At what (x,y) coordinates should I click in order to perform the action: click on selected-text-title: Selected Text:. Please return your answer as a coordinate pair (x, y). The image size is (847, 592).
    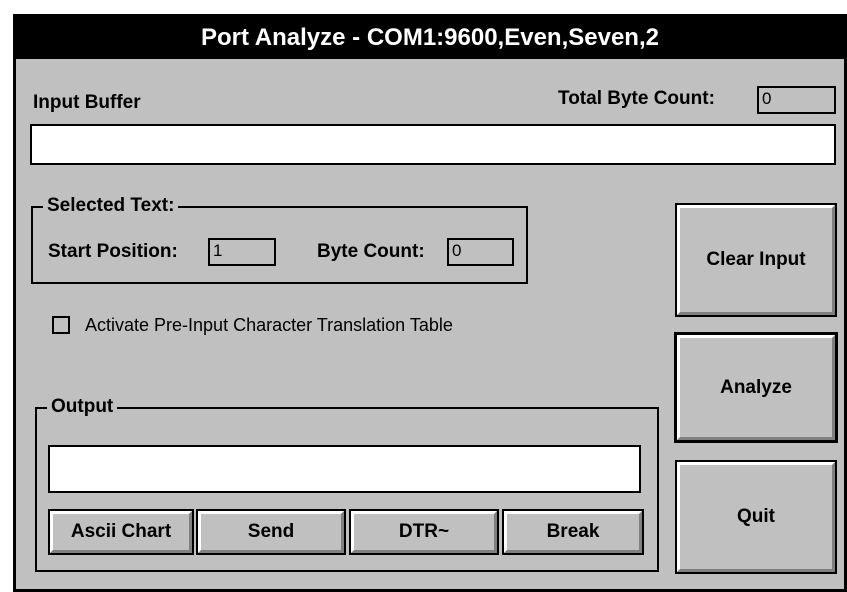
    Looking at the image, I should click on (111, 206).